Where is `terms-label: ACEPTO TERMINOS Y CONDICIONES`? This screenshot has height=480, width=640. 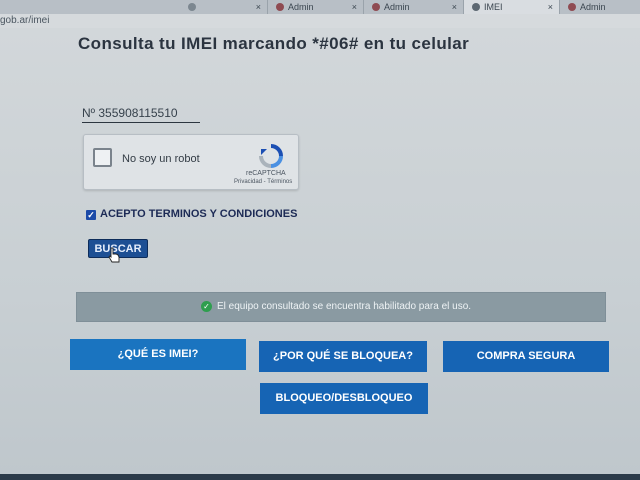 terms-label: ACEPTO TERMINOS Y CONDICIONES is located at coordinates (199, 214).